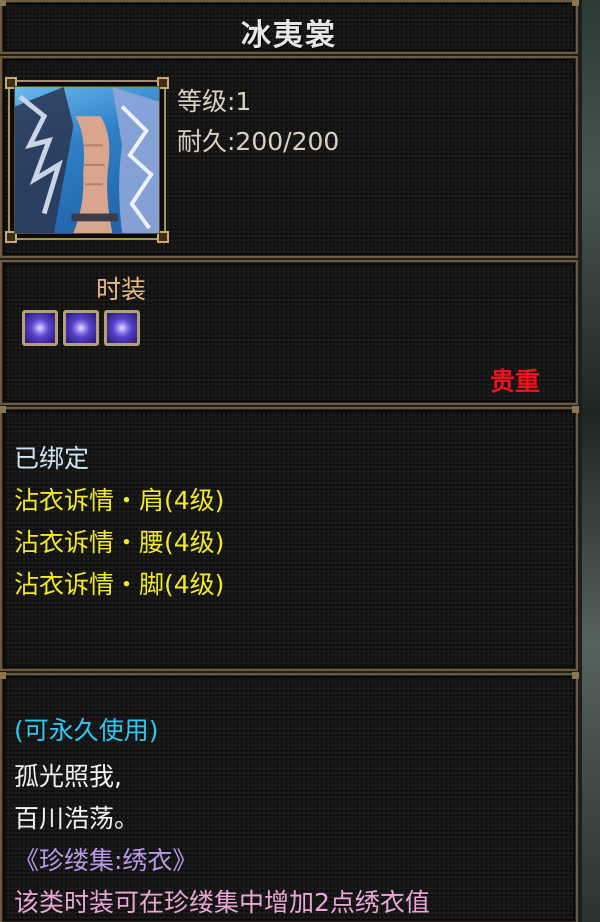 The image size is (600, 922). I want to click on fashion-costume-icon, so click(87, 160).